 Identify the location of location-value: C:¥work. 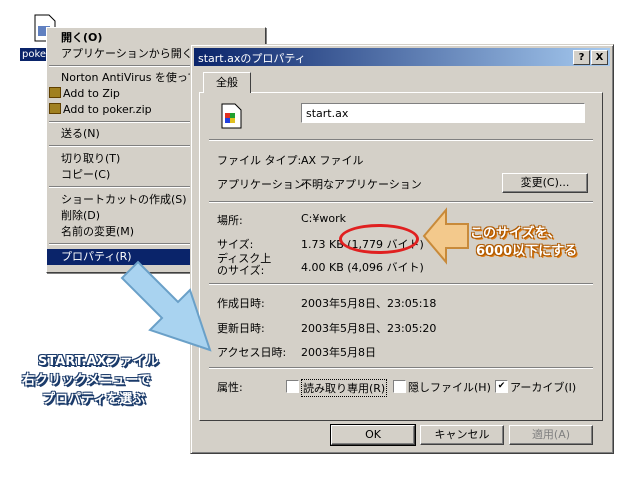
(324, 218).